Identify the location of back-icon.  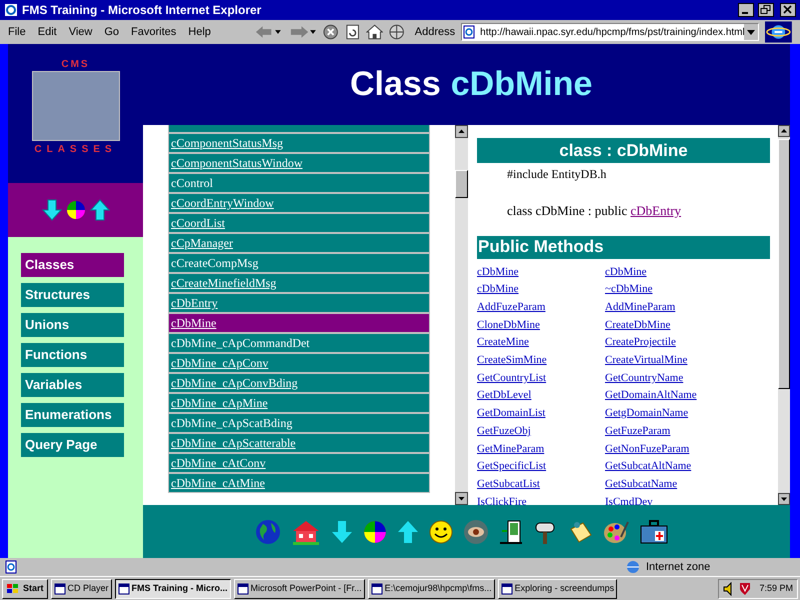
(268, 32).